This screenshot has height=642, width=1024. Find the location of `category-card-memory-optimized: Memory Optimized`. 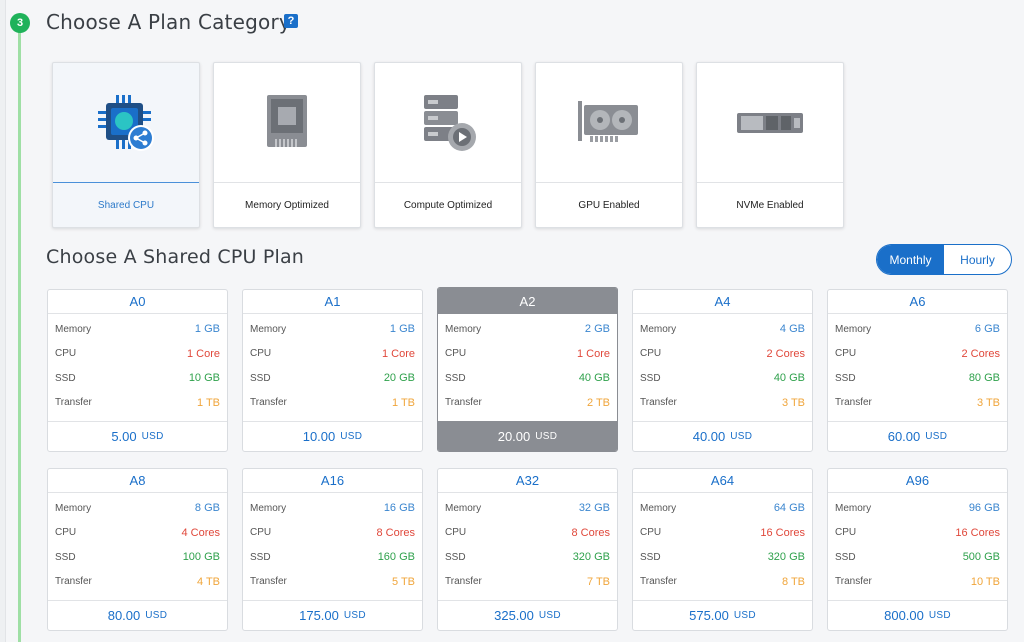

category-card-memory-optimized: Memory Optimized is located at coordinates (287, 145).